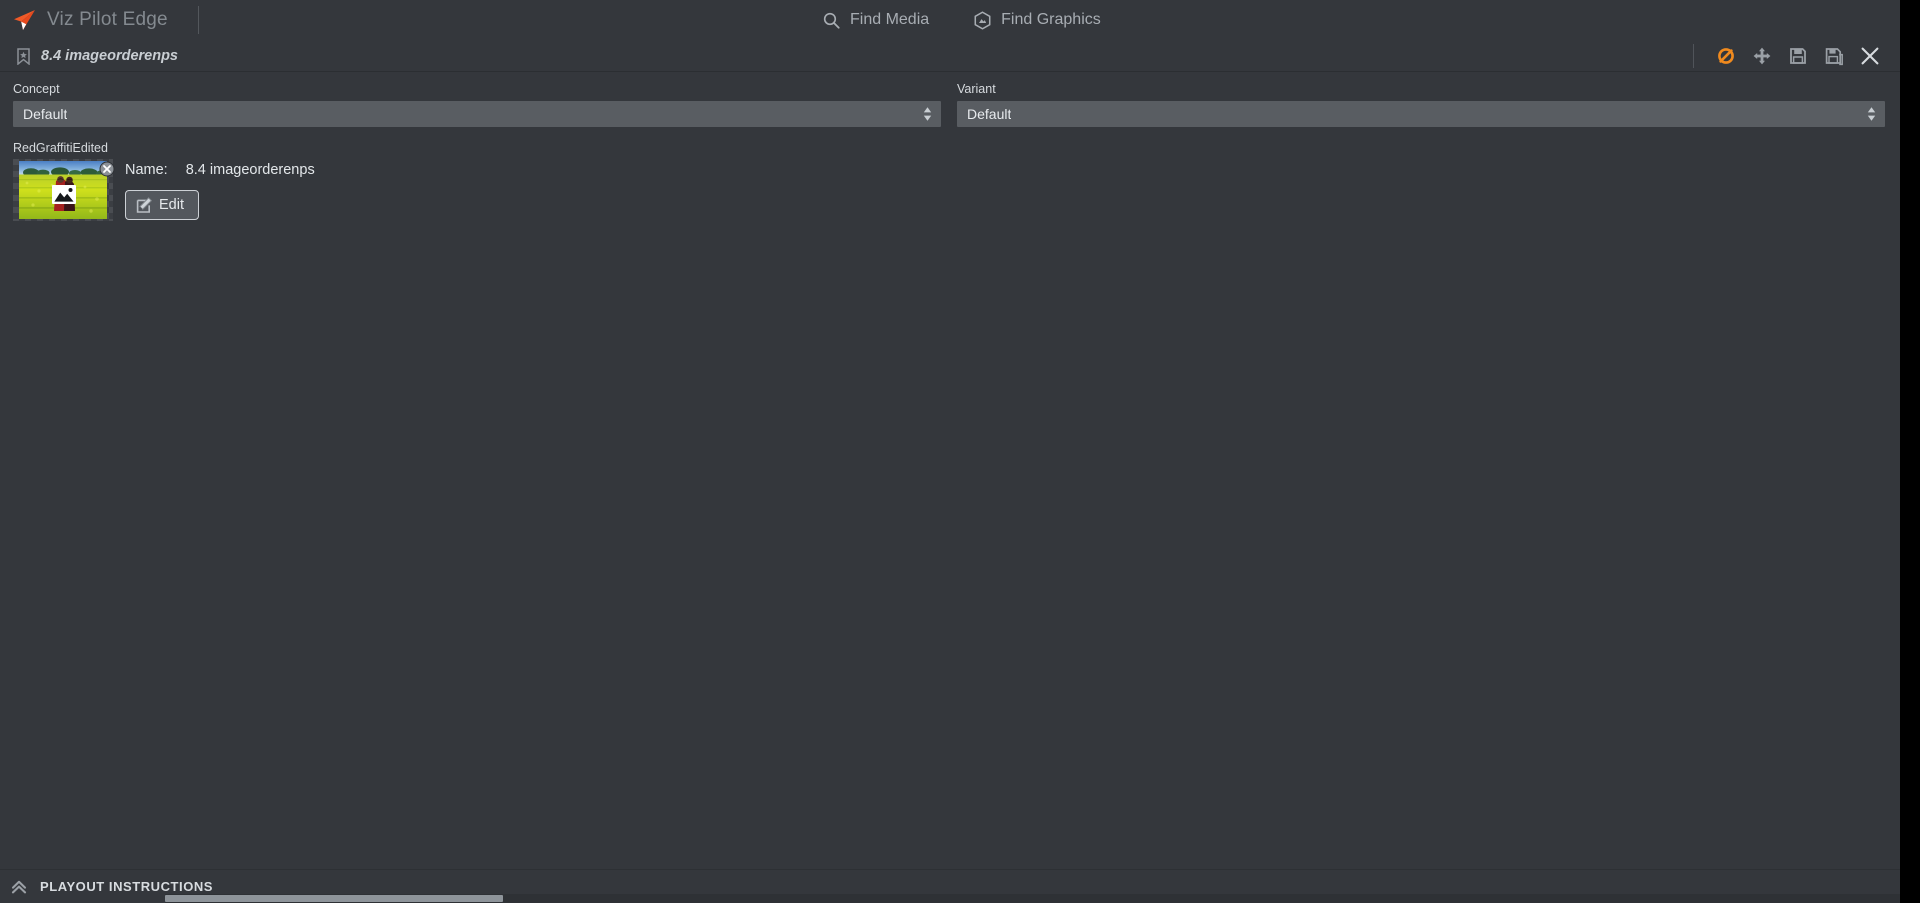 Image resolution: width=1920 pixels, height=903 pixels. I want to click on document-toolbar, so click(1790, 56).